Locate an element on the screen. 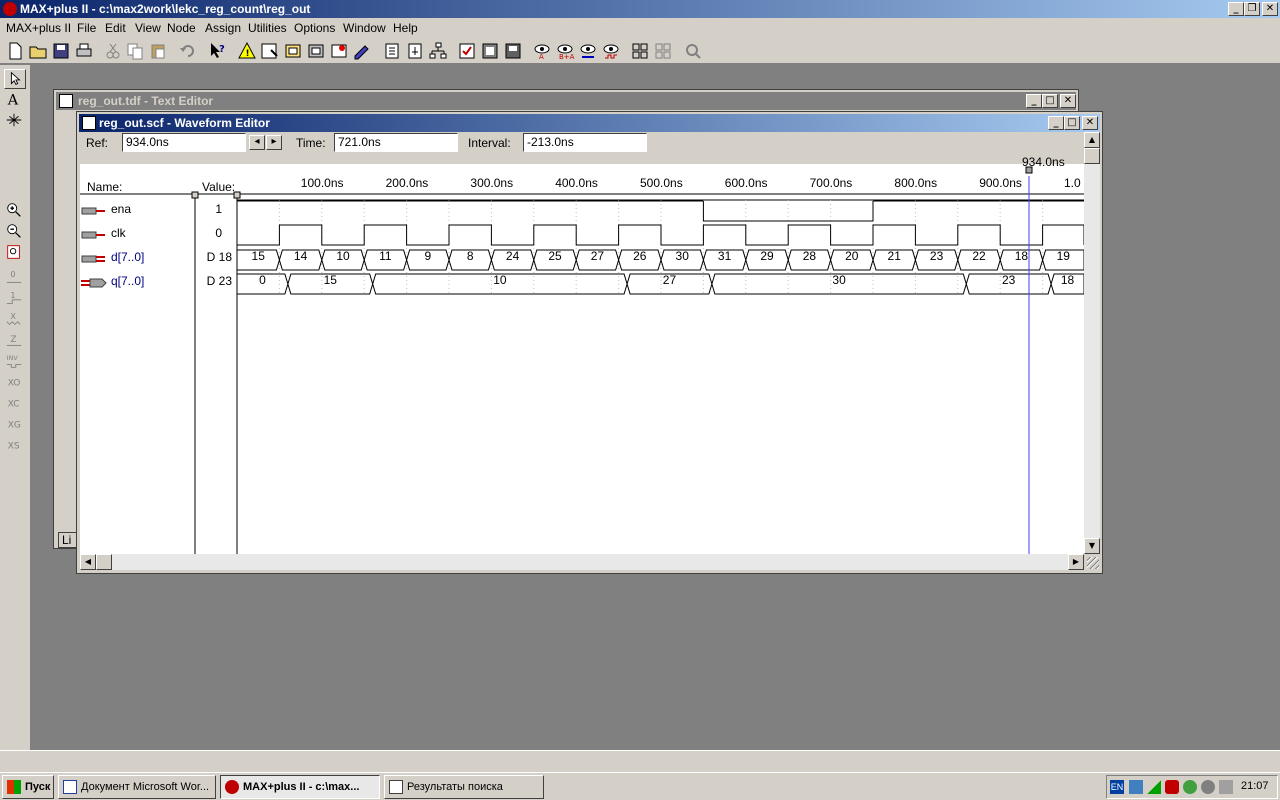  waveform-maximize: □ is located at coordinates (1072, 123).